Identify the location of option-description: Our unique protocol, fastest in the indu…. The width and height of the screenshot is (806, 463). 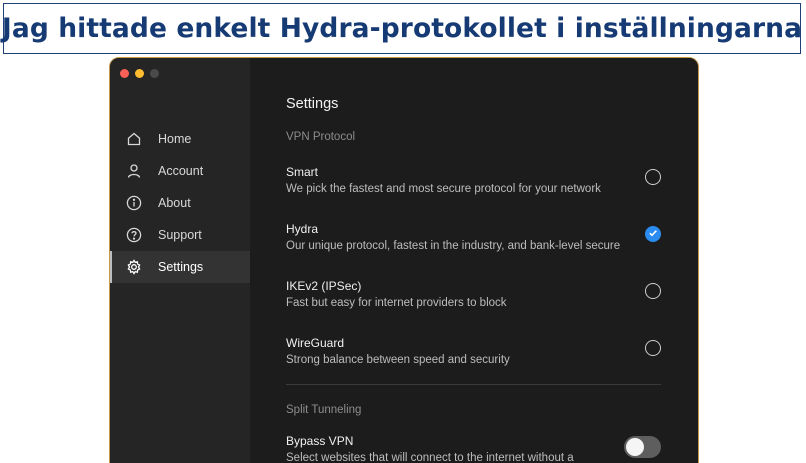
(453, 246).